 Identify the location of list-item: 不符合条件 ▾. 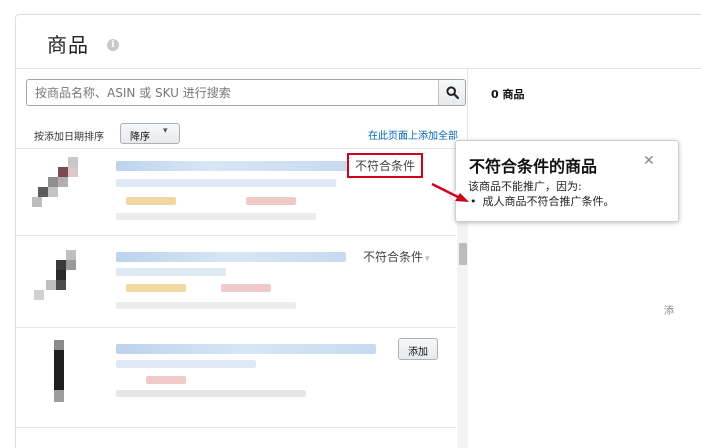
(236, 282).